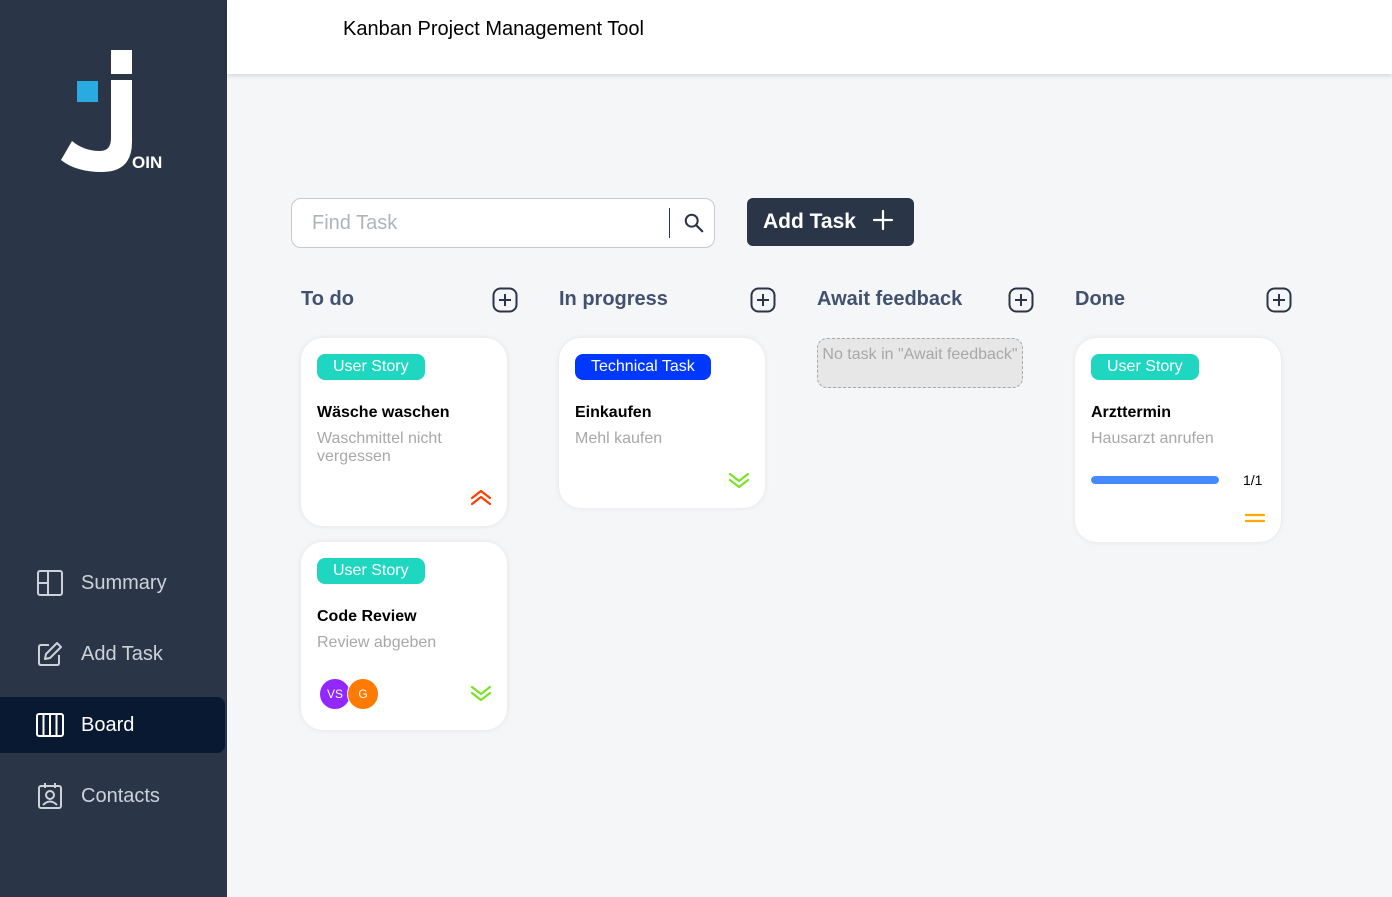 The image size is (1392, 897). I want to click on join-logo: OIN, so click(115, 113).